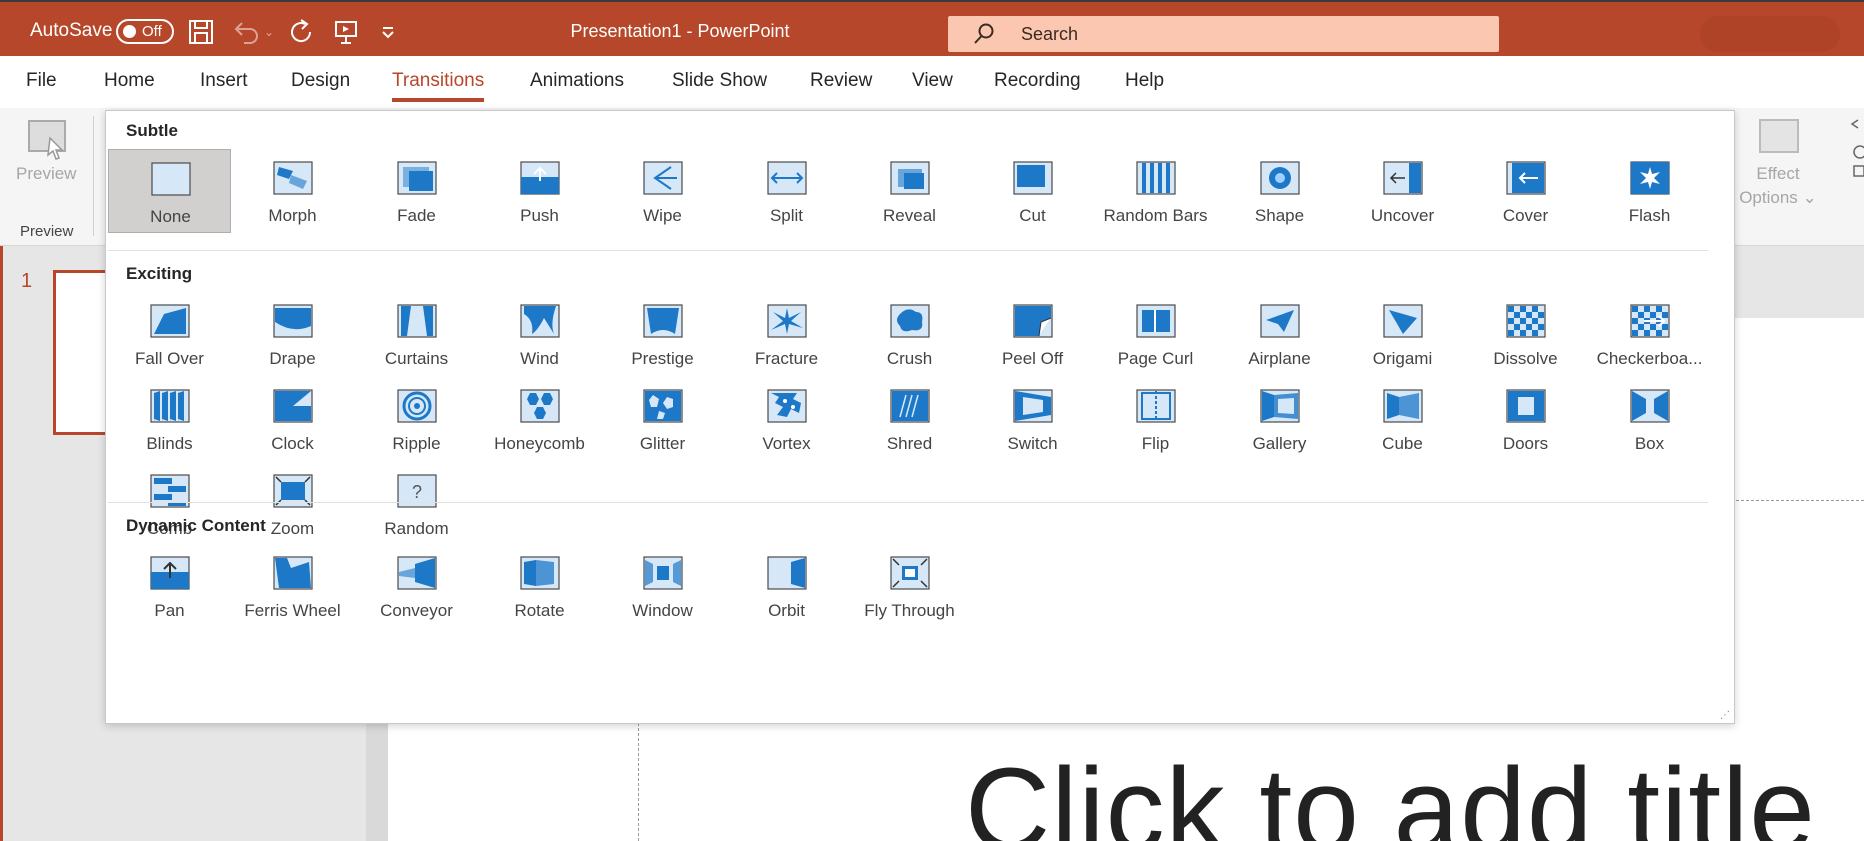 The height and width of the screenshot is (841, 1864). What do you see at coordinates (292, 586) in the screenshot?
I see `transition-ferris-wheel: Ferris Wheel` at bounding box center [292, 586].